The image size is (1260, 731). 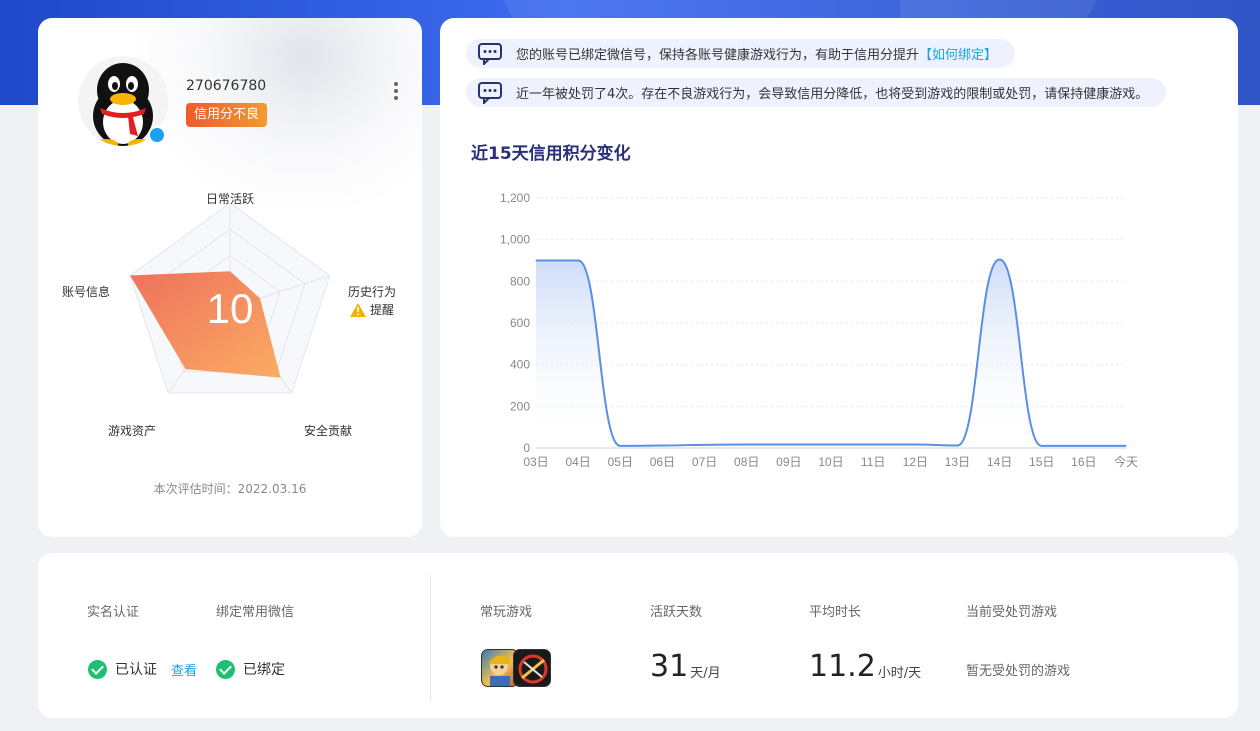 I want to click on evaluation-time: 本次评估时间：2022.03.16, so click(x=230, y=489).